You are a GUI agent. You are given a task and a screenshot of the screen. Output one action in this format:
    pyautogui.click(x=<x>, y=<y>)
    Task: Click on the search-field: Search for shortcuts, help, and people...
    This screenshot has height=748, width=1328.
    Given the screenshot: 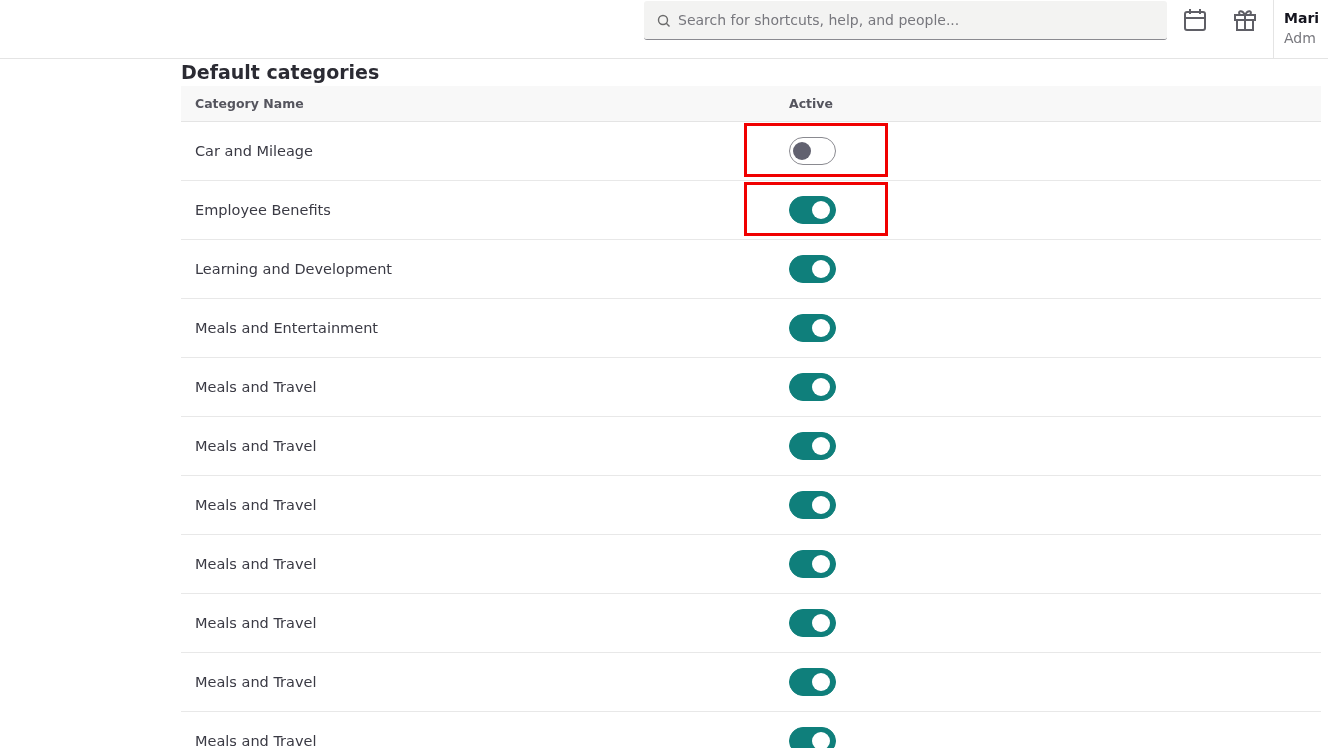 What is the action you would take?
    pyautogui.click(x=905, y=20)
    